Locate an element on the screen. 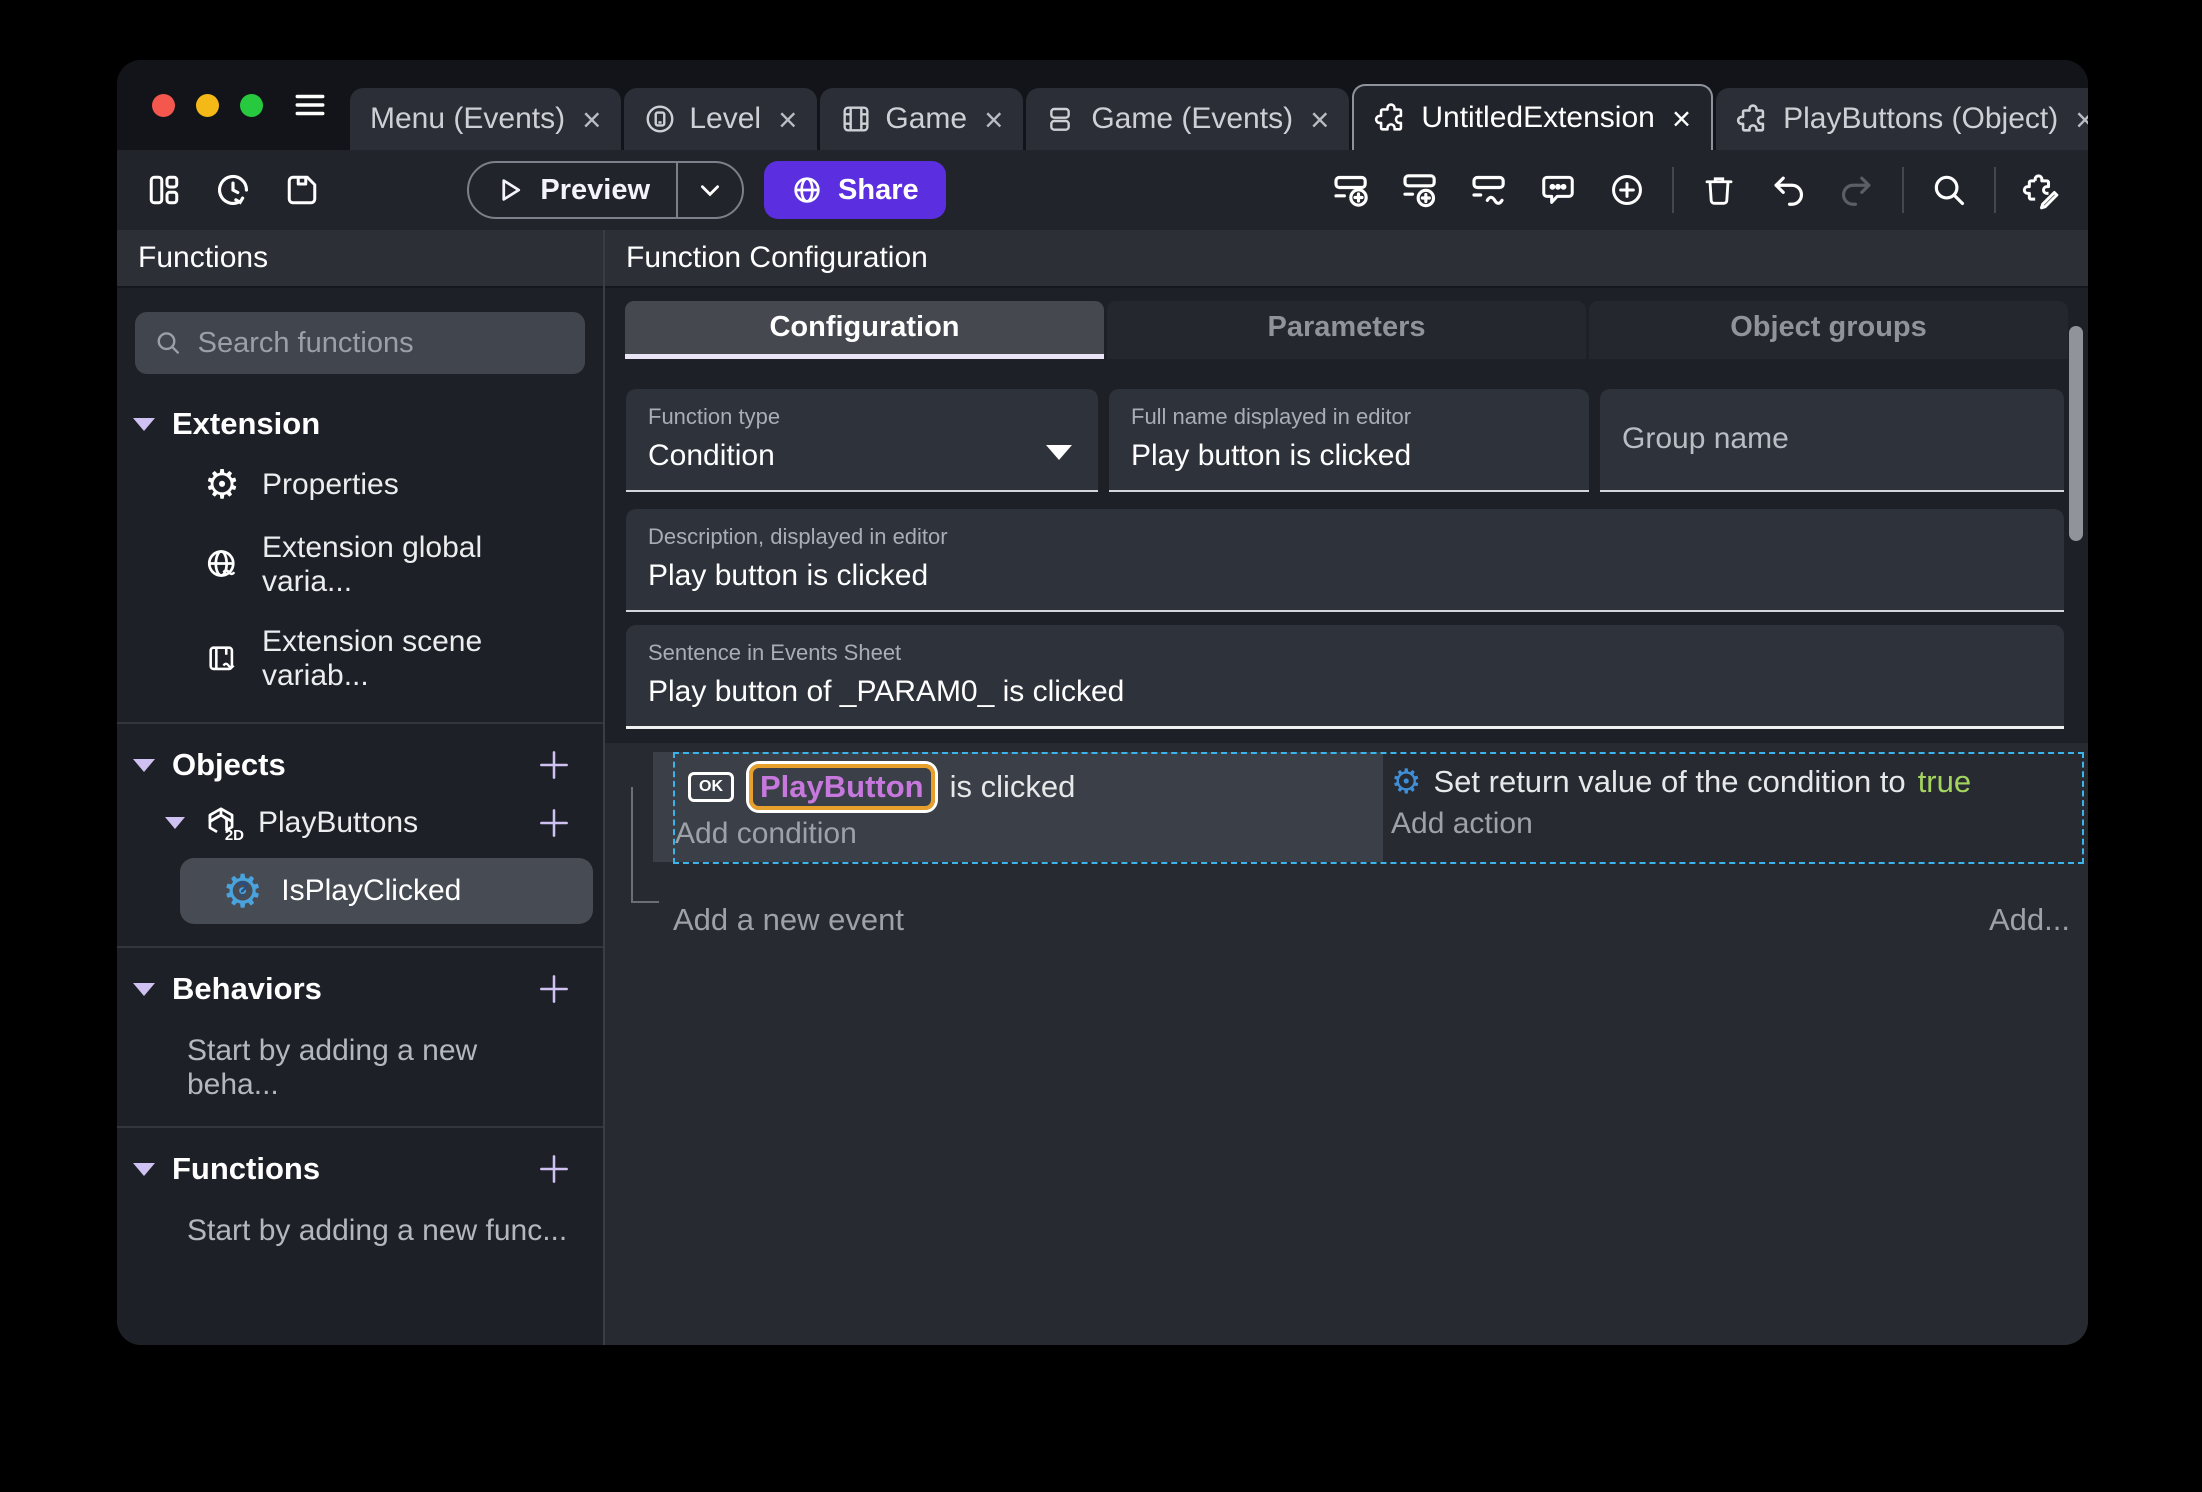  film-icon is located at coordinates (856, 119).